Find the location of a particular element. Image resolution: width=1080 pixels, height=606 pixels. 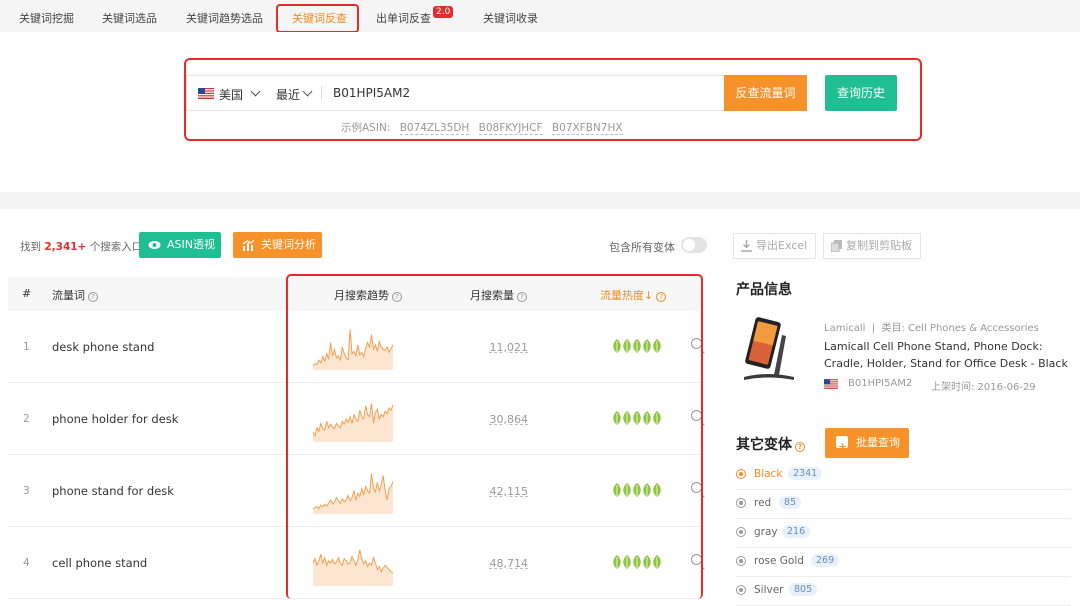

row-index: 3 is located at coordinates (26, 491).